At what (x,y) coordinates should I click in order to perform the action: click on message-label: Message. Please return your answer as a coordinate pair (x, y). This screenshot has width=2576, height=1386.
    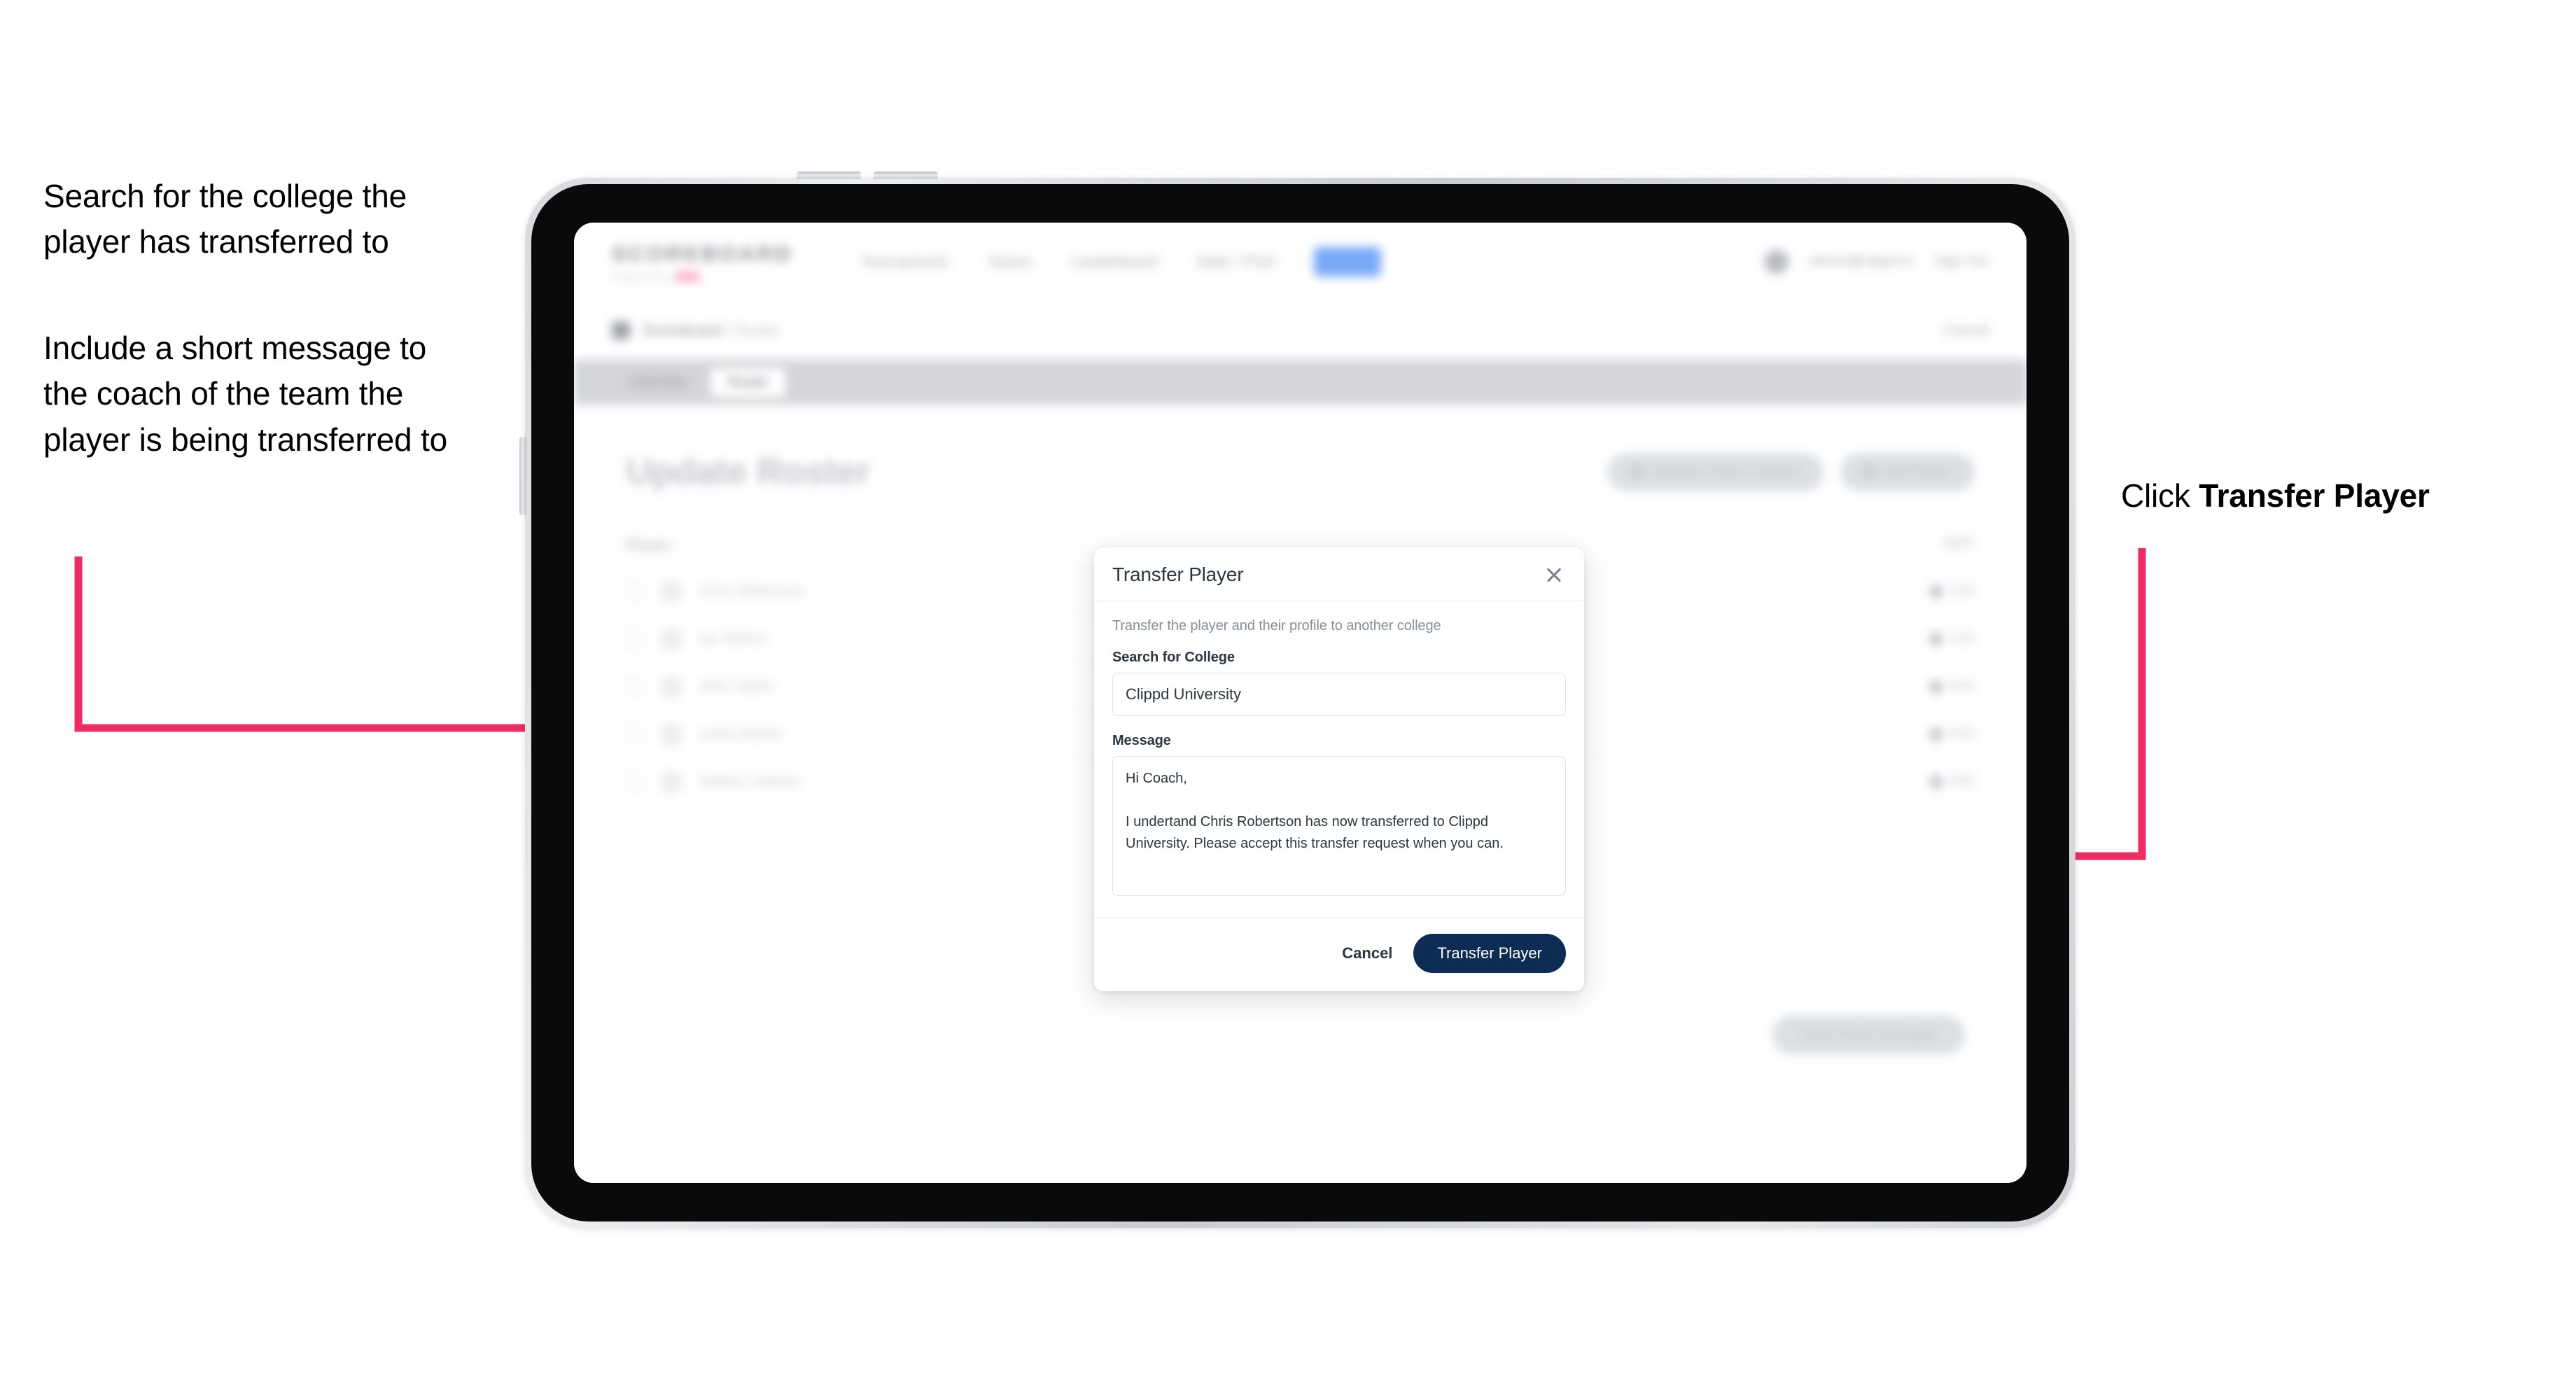
    Looking at the image, I should click on (1141, 740).